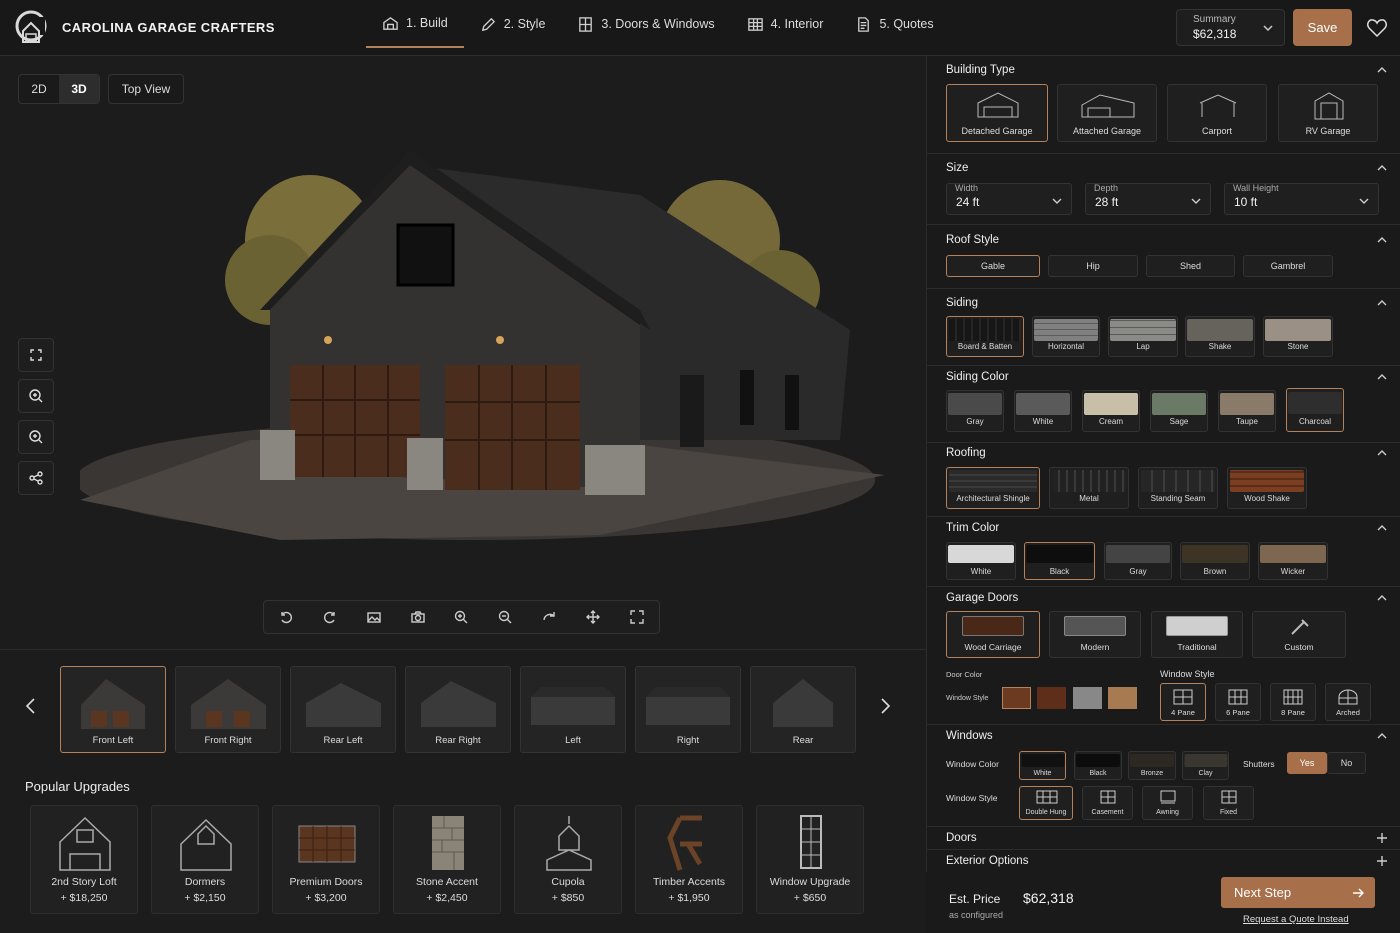 The image size is (1400, 933). What do you see at coordinates (1238, 702) in the screenshot?
I see `window-6-pane: 6 Pane` at bounding box center [1238, 702].